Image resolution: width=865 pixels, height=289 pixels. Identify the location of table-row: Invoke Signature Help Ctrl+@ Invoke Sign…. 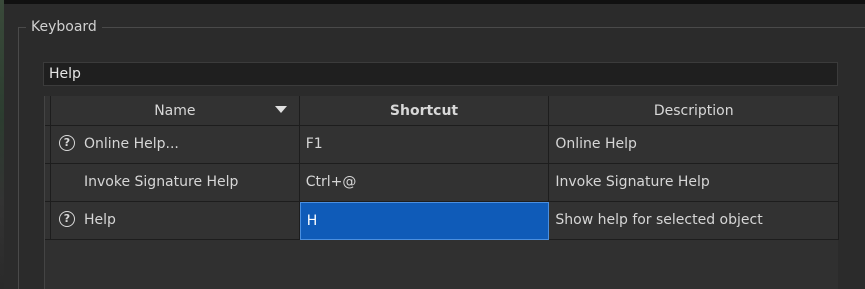
(442, 183).